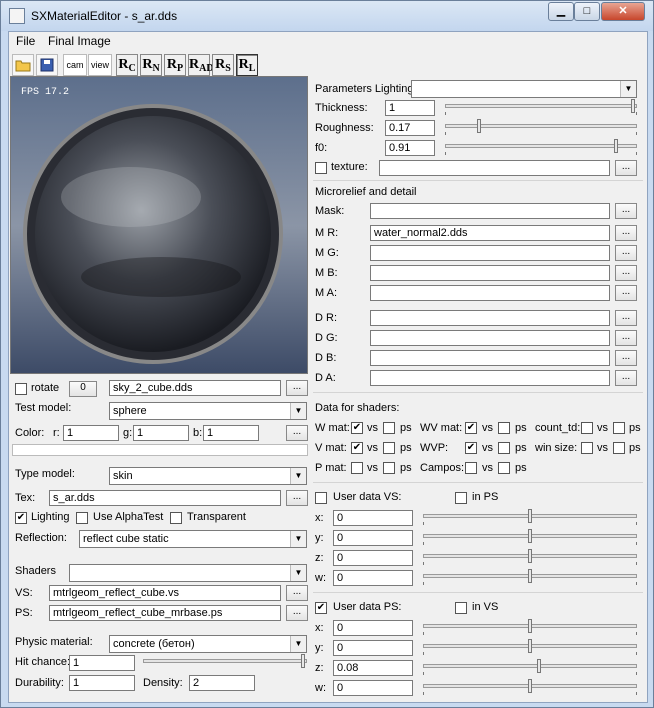  What do you see at coordinates (490, 358) in the screenshot?
I see `db-field` at bounding box center [490, 358].